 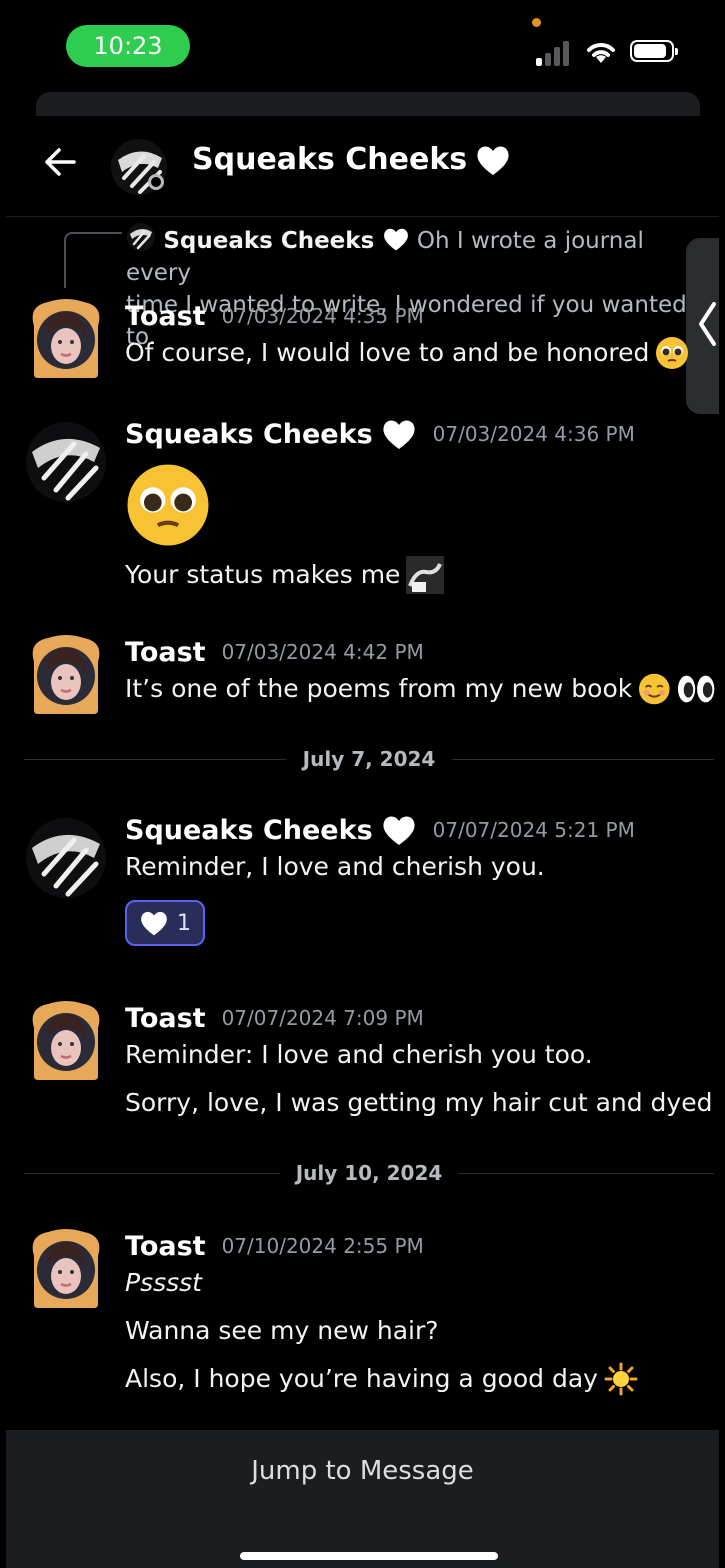 I want to click on message-text: Wanna see my new hair?, so click(x=420, y=1331).